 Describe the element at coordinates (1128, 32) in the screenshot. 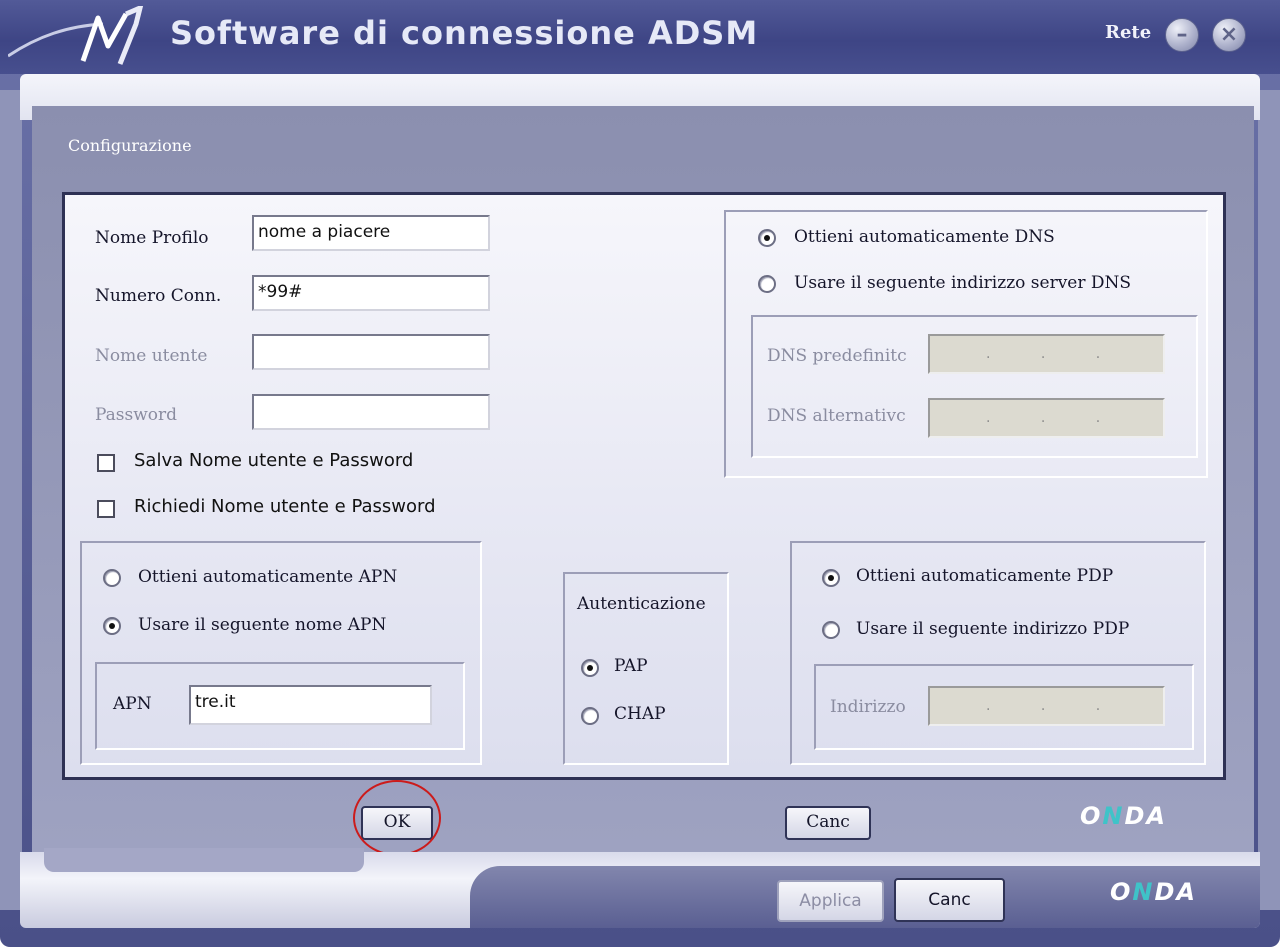

I see `network-label: Rete` at that location.